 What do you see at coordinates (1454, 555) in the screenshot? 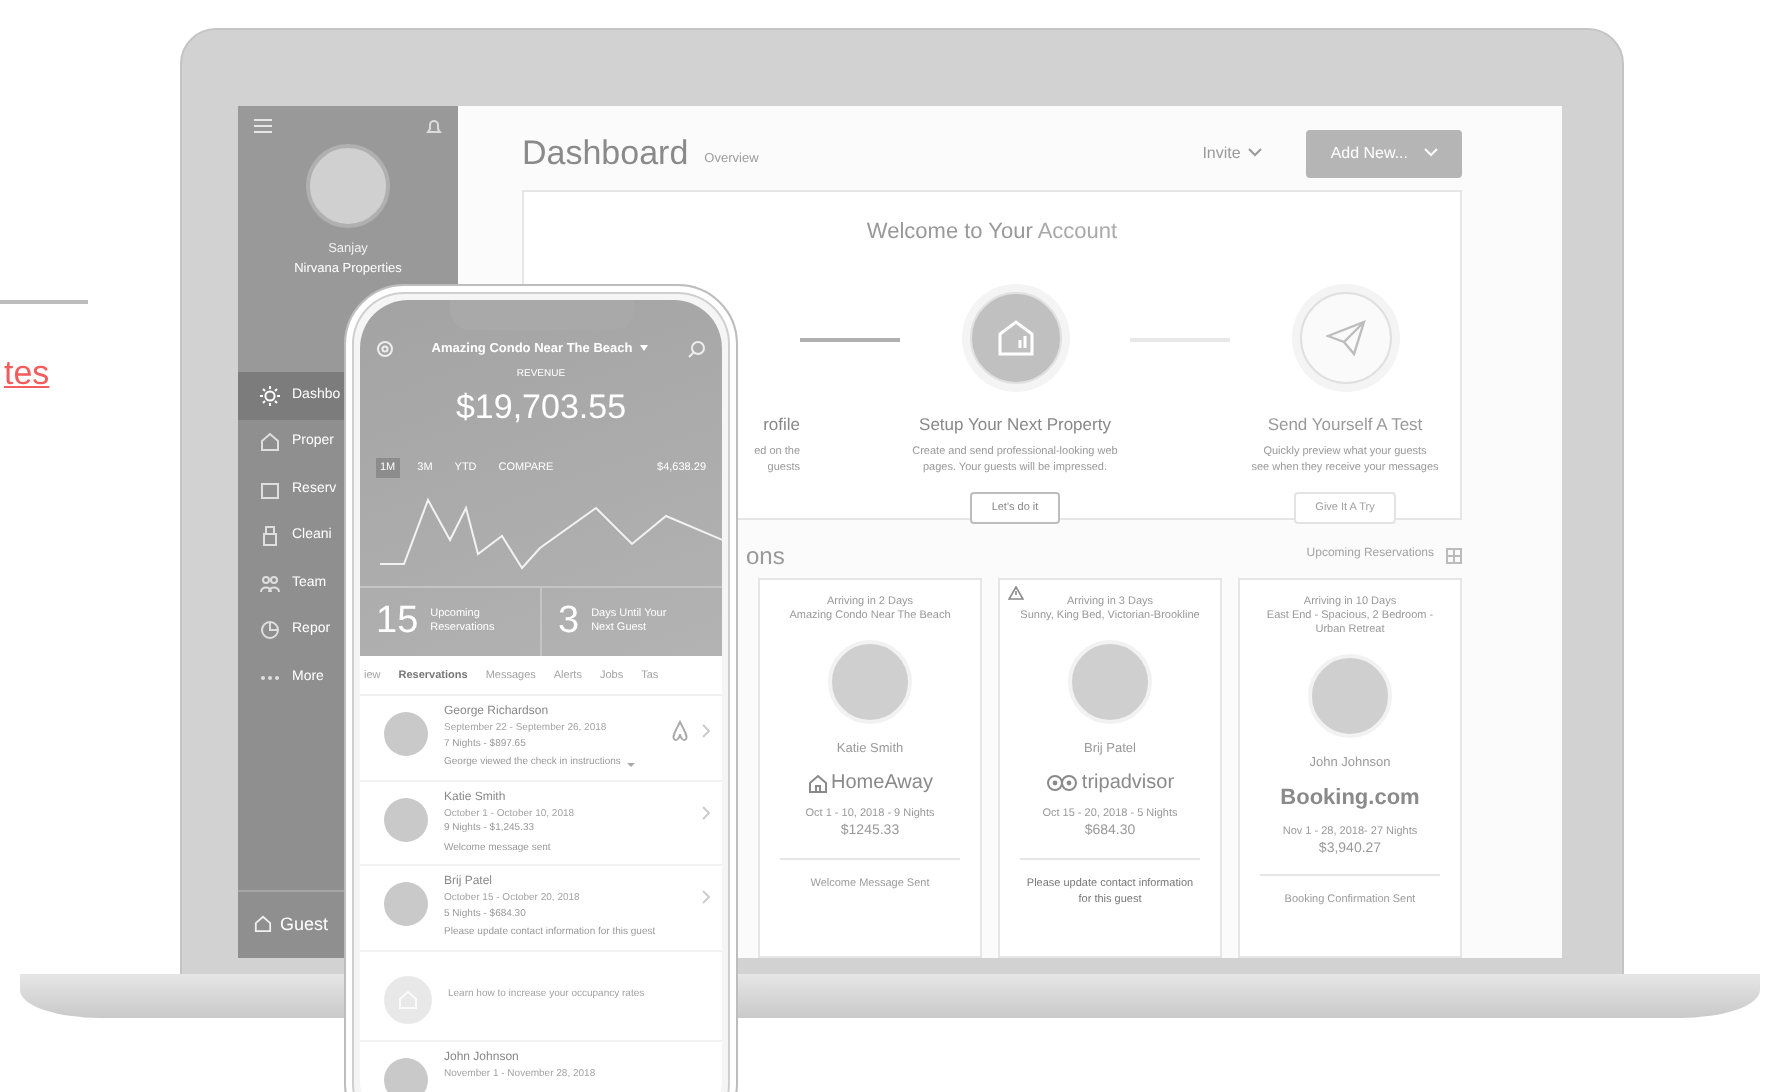
I see `grid-icon` at bounding box center [1454, 555].